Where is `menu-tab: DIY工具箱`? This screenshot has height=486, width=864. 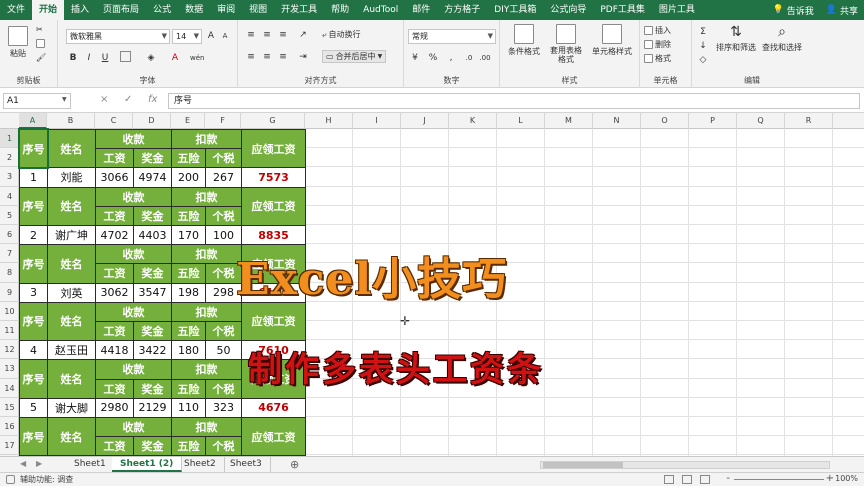 menu-tab: DIY工具箱 is located at coordinates (515, 10).